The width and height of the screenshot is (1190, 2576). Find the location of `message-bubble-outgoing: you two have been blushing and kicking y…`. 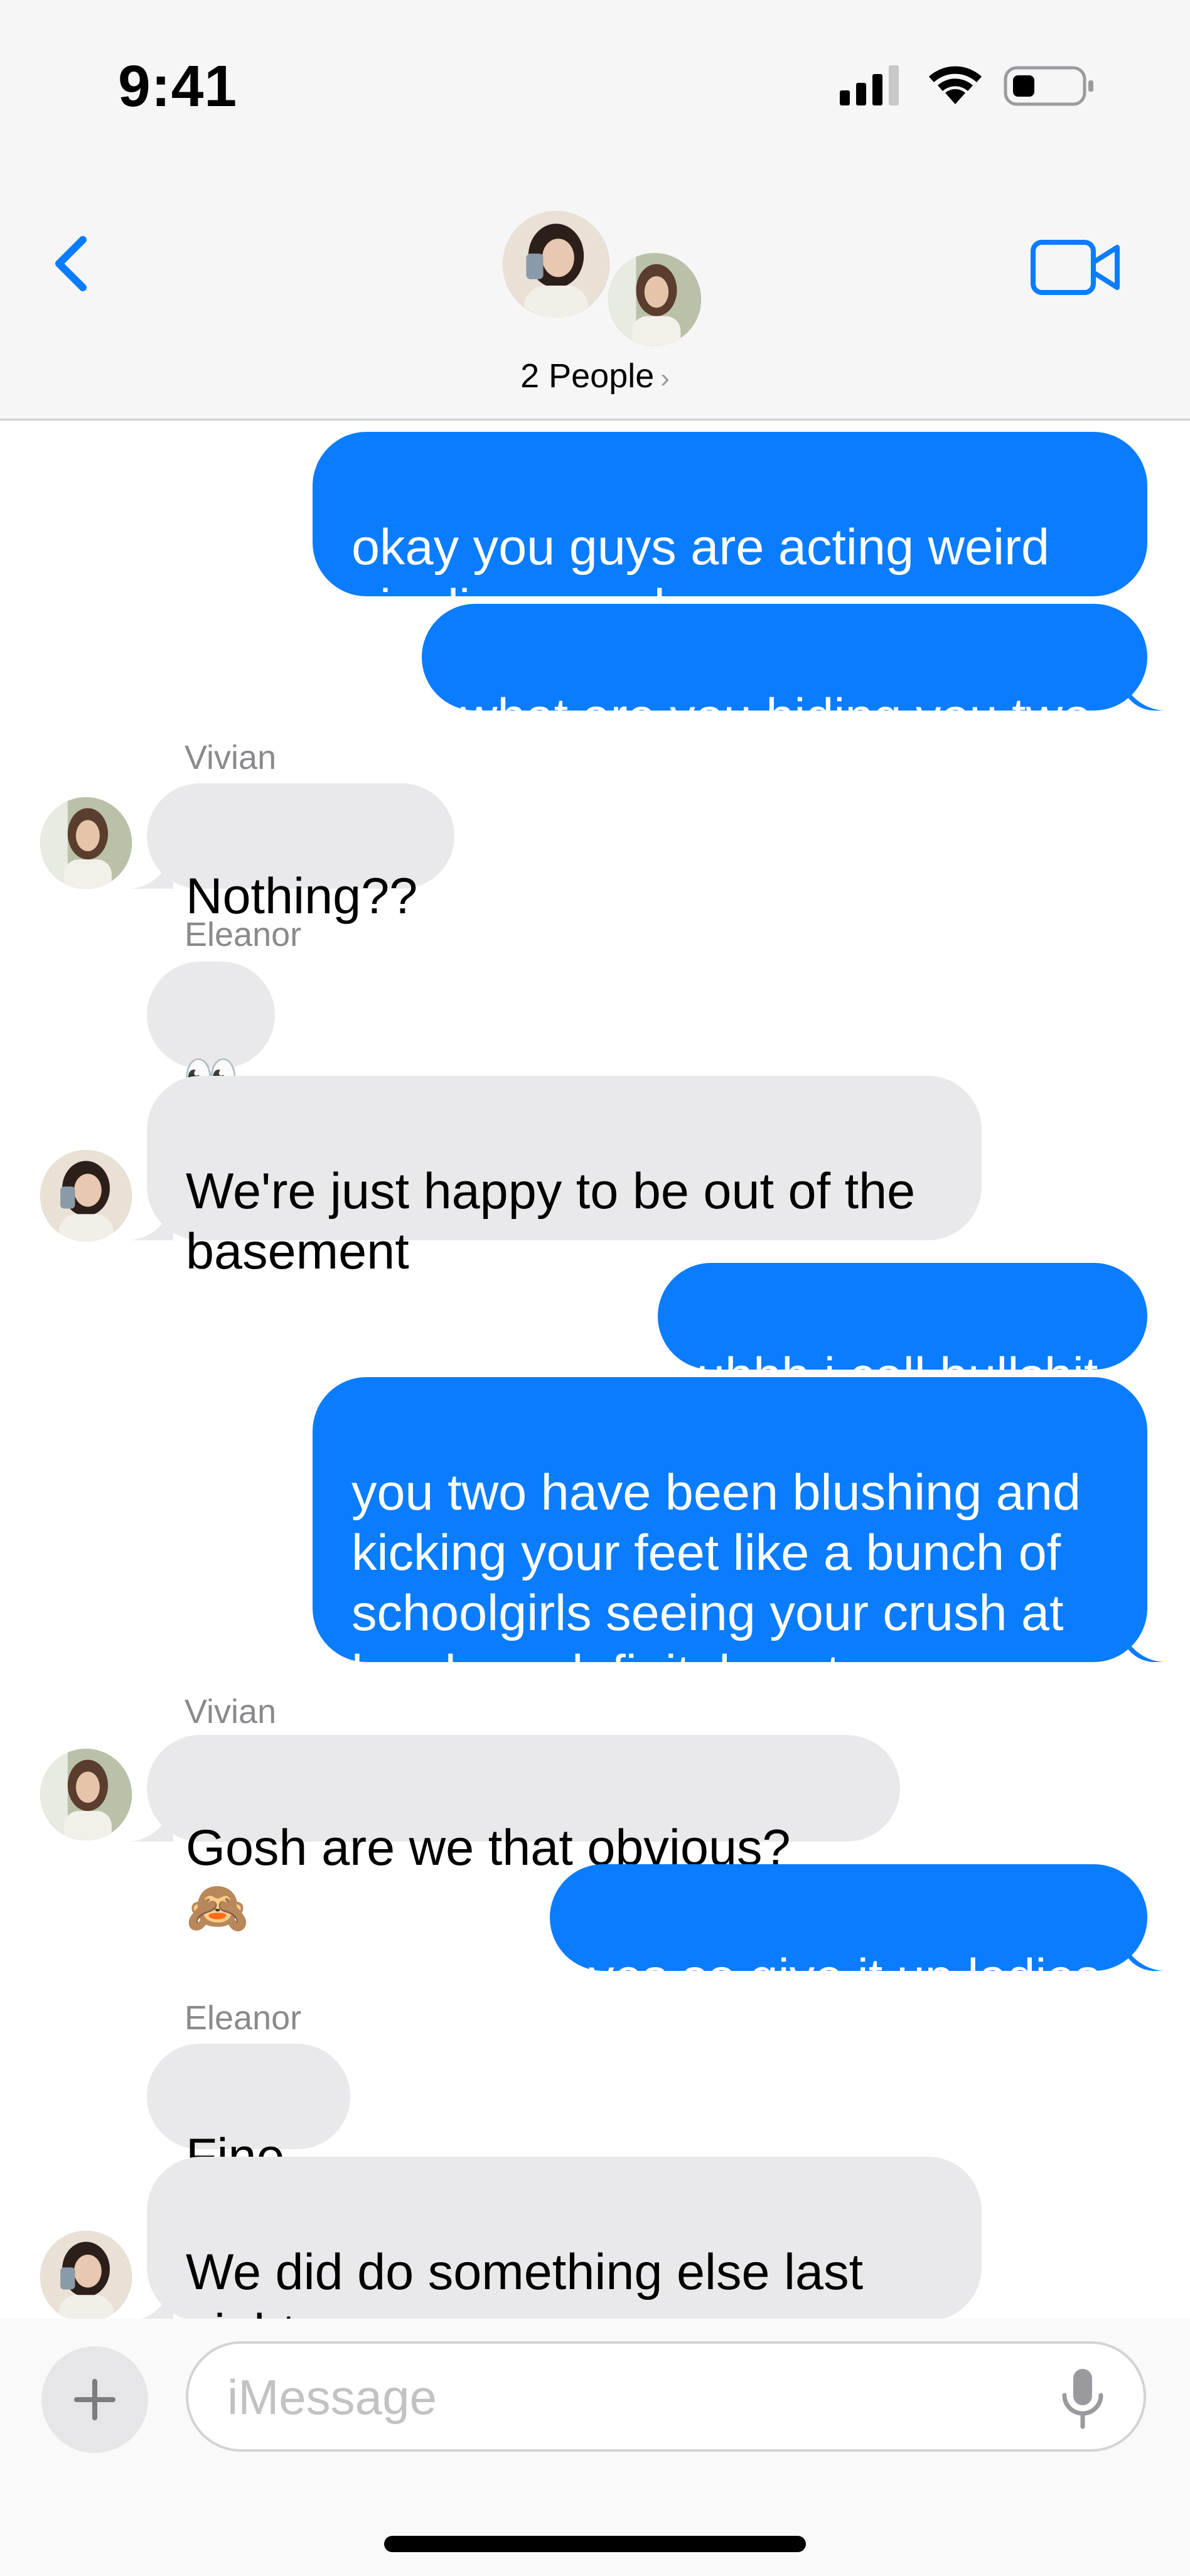

message-bubble-outgoing: you two have been blushing and kicking y… is located at coordinates (730, 1539).